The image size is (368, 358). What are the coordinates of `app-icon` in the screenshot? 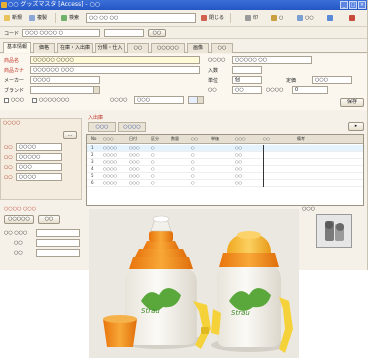 It's located at (4, 5).